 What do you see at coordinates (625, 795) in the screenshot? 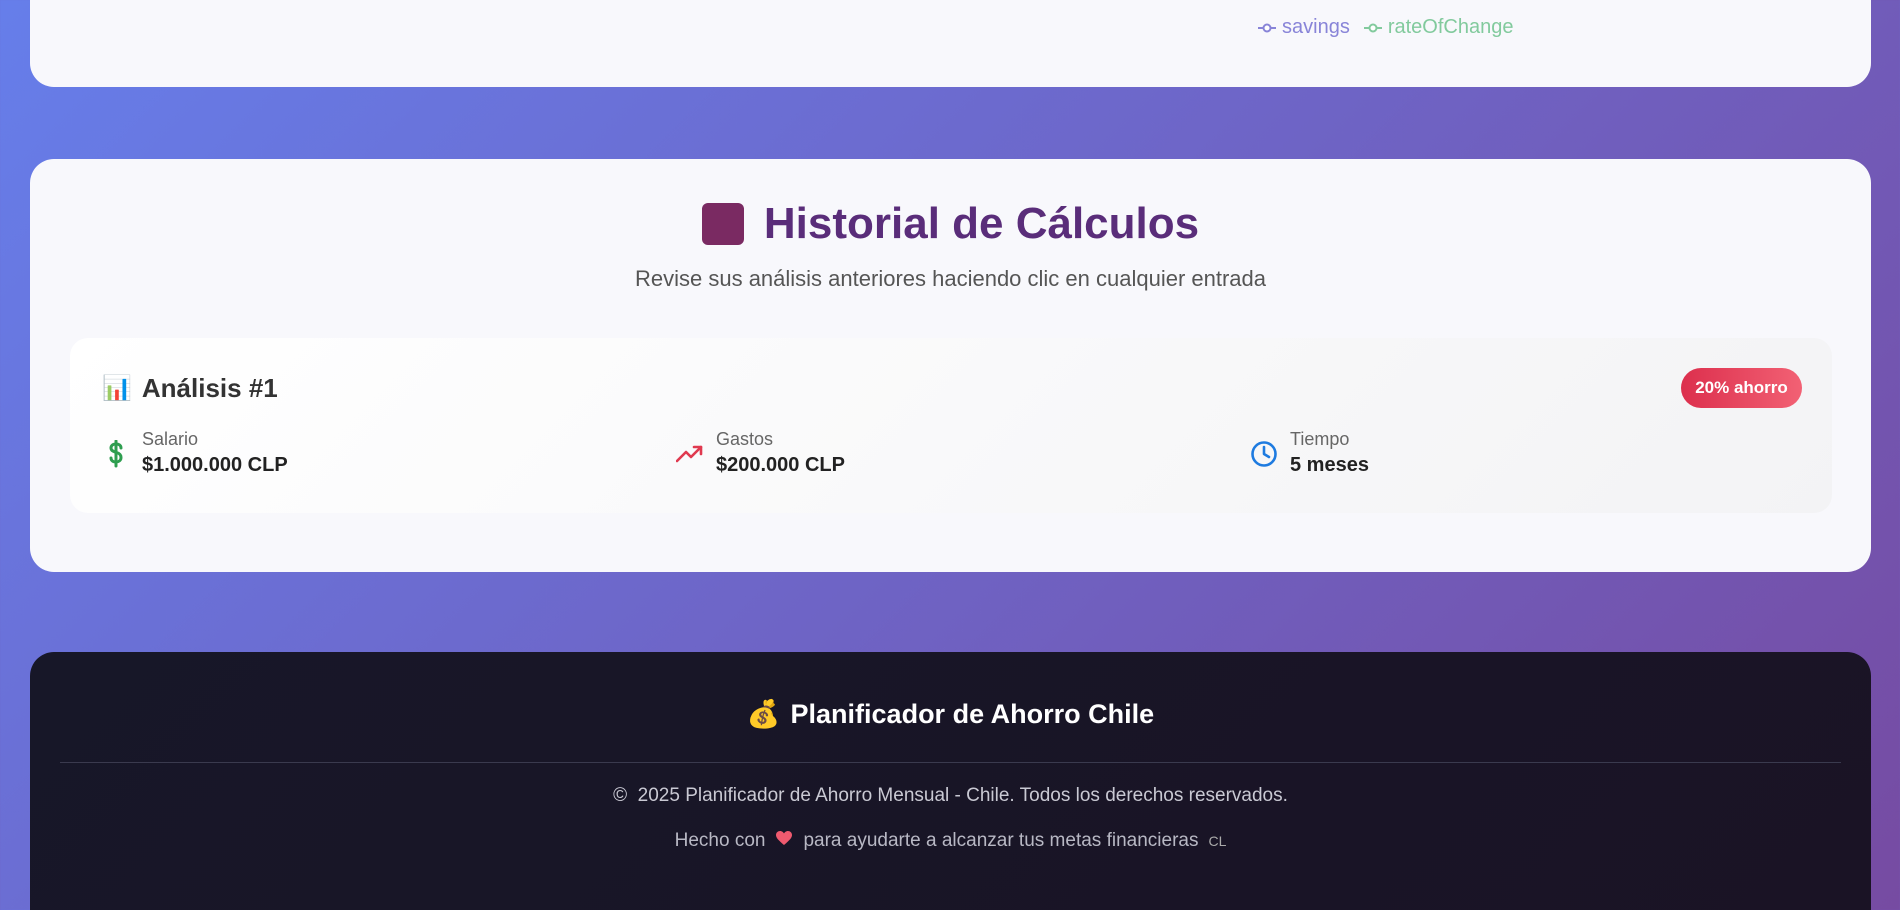
I see `copyright-icon: ©` at bounding box center [625, 795].